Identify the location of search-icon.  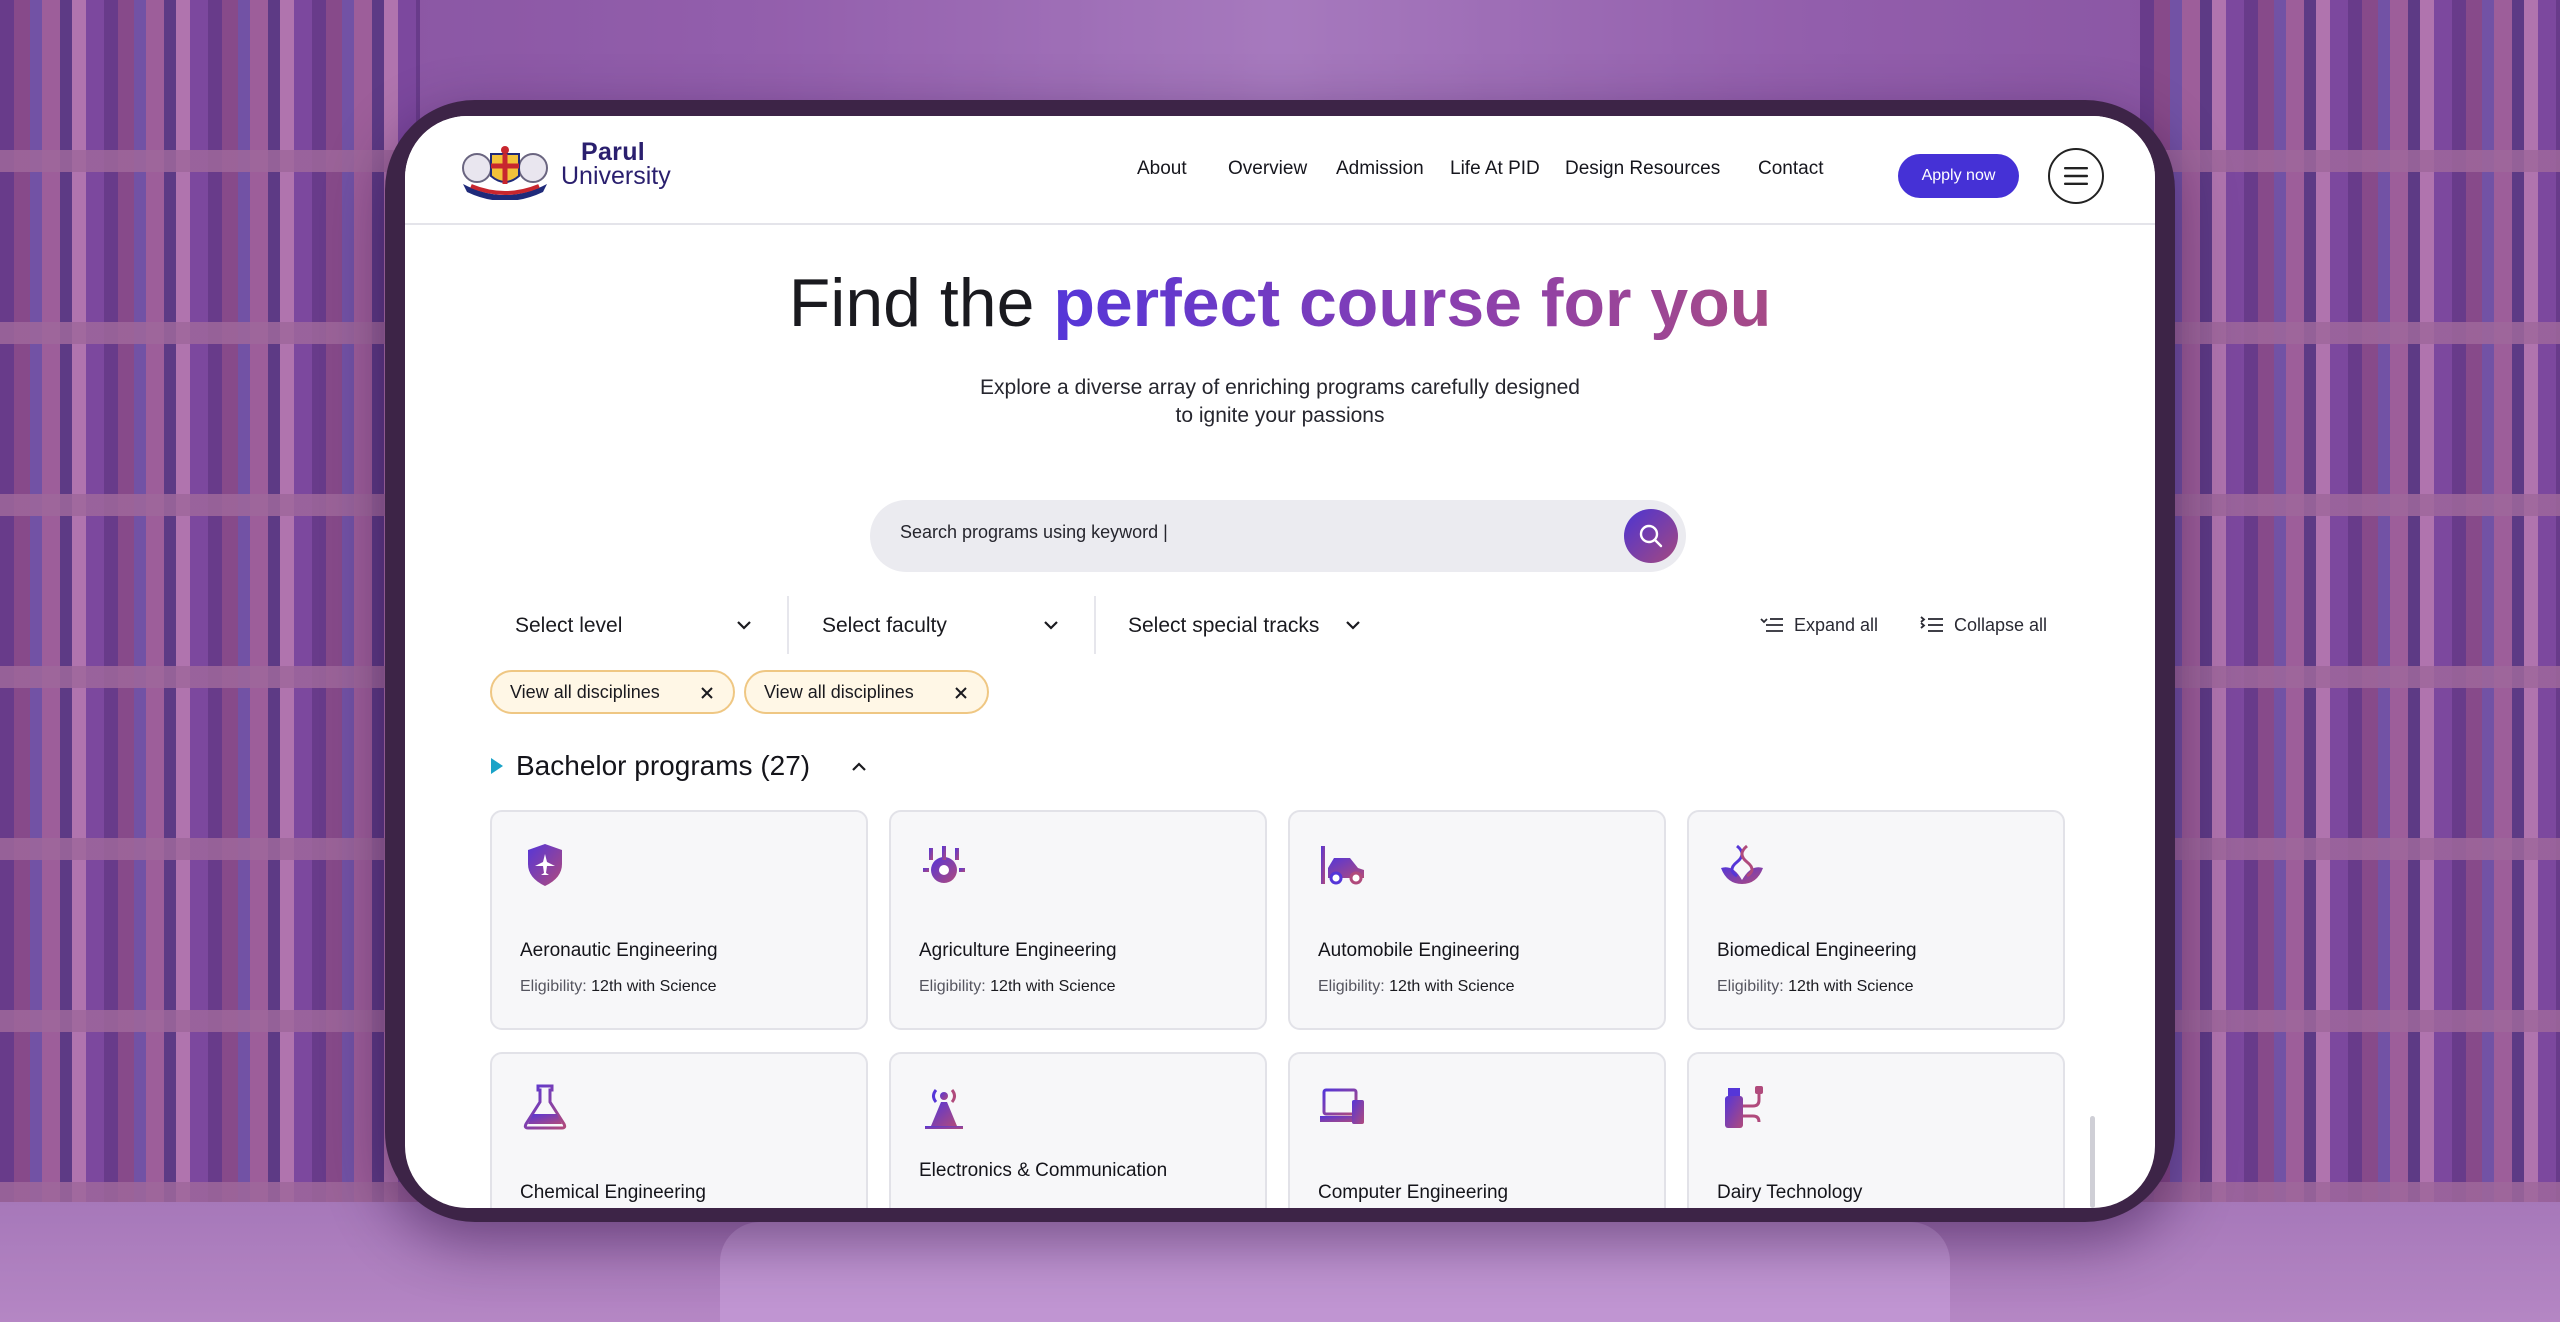
(1651, 536).